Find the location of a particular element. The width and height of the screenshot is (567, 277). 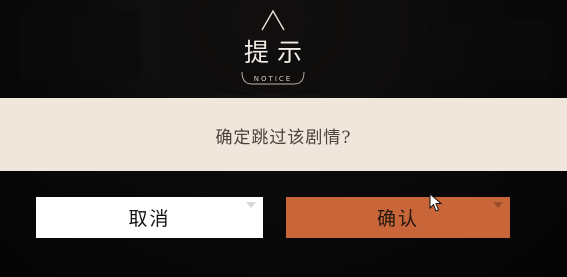

confirm-button-label: 确认 is located at coordinates (397, 219).